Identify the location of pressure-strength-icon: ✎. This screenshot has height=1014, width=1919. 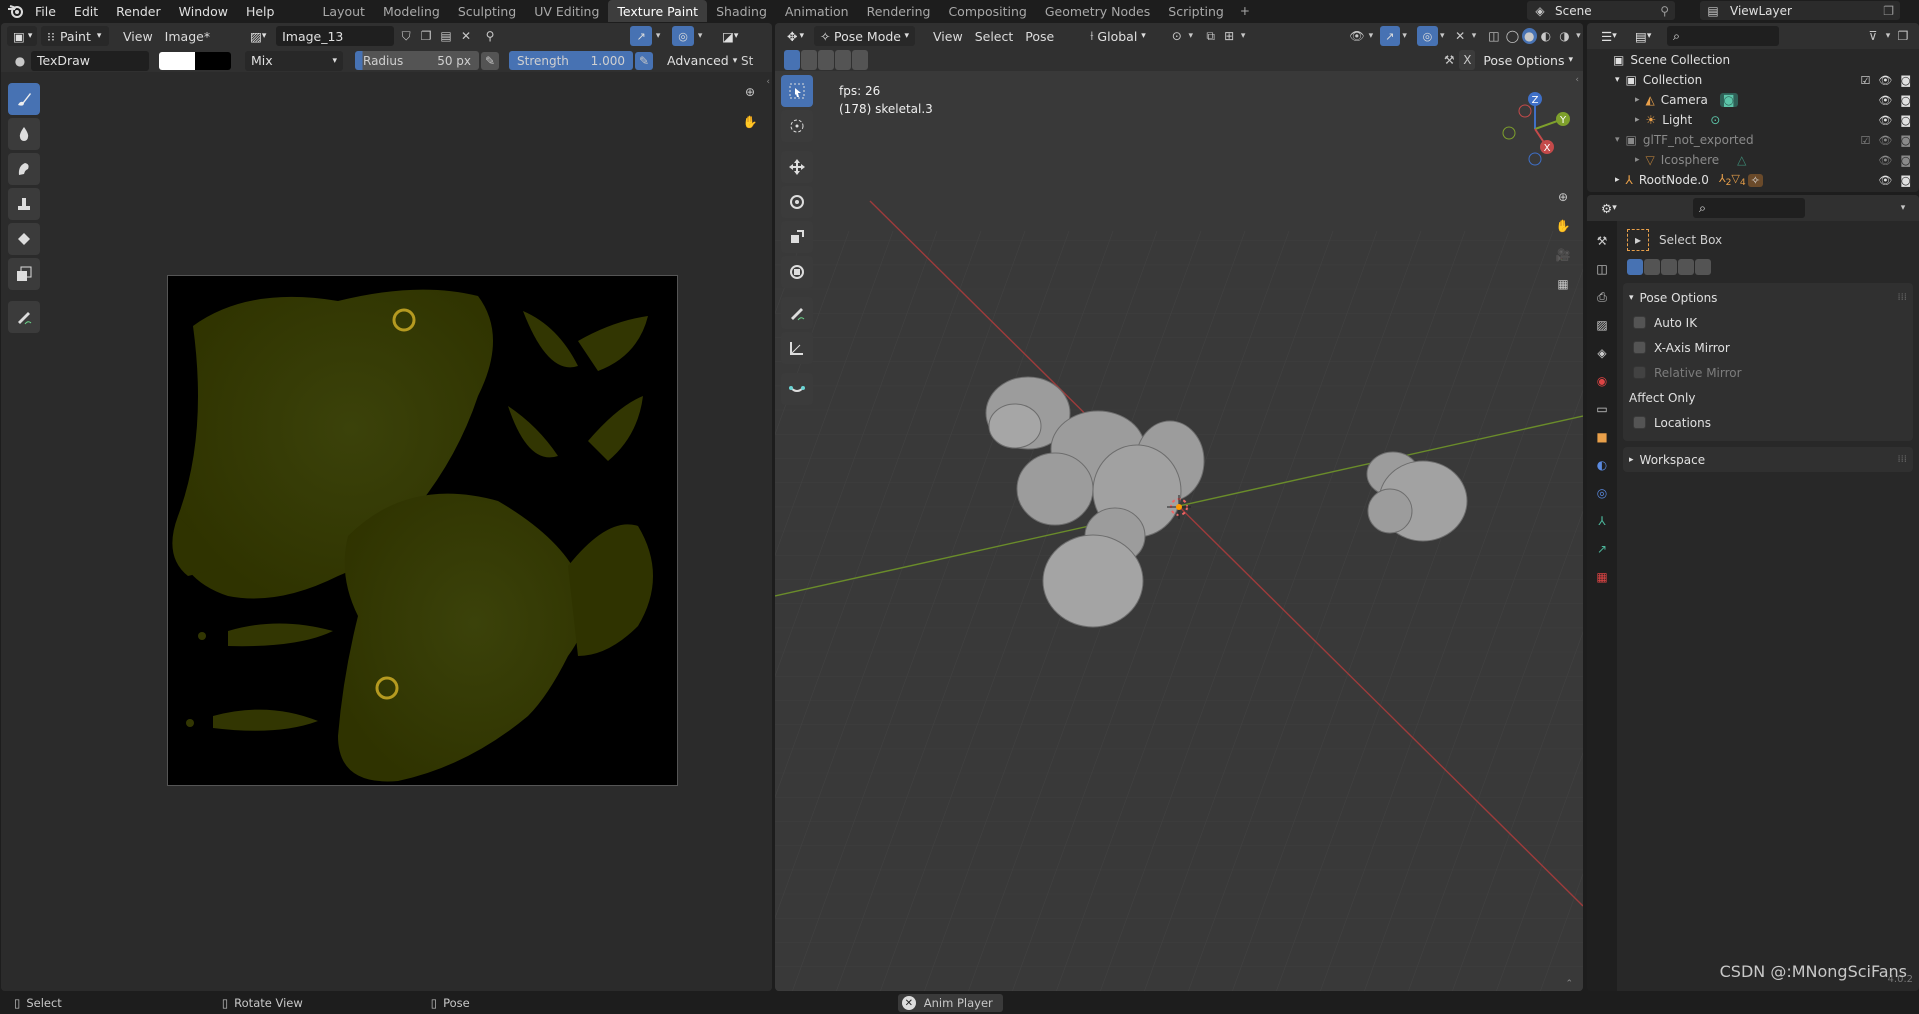
(644, 60).